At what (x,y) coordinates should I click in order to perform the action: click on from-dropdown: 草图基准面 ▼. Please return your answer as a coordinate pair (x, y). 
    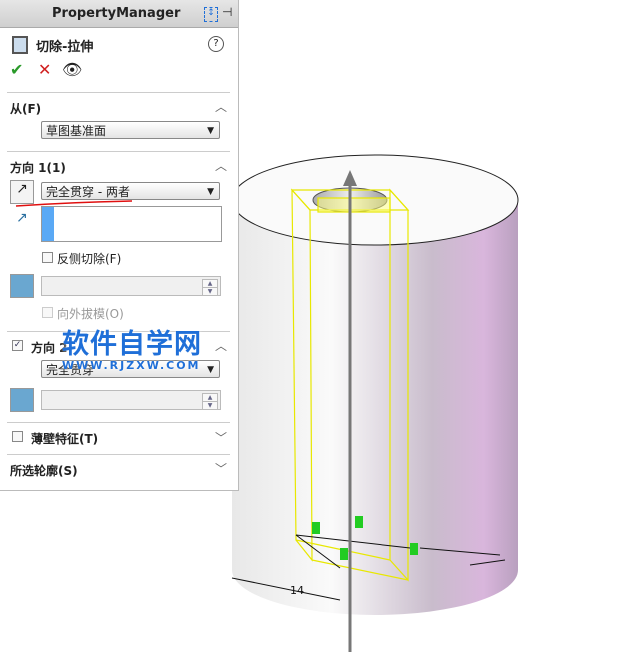
    Looking at the image, I should click on (130, 130).